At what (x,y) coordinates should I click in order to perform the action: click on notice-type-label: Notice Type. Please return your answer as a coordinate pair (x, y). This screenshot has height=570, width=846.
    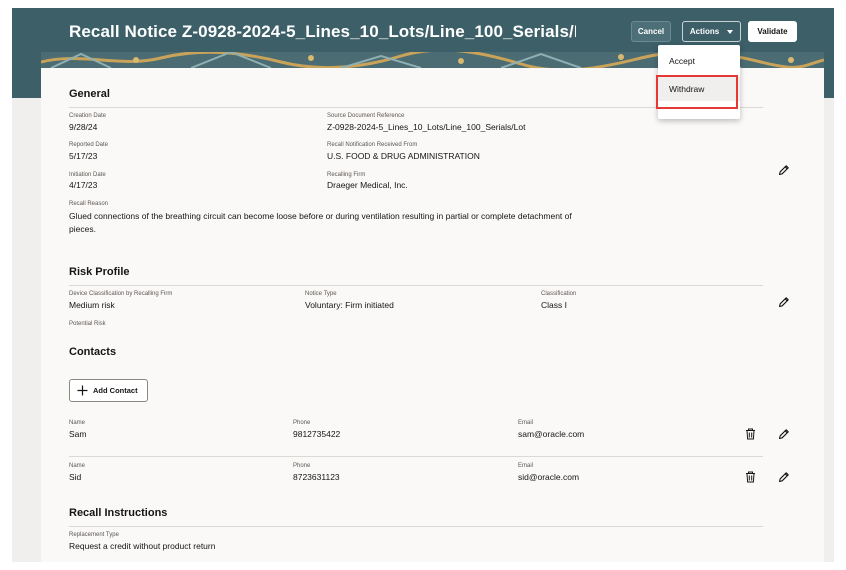
    Looking at the image, I should click on (321, 294).